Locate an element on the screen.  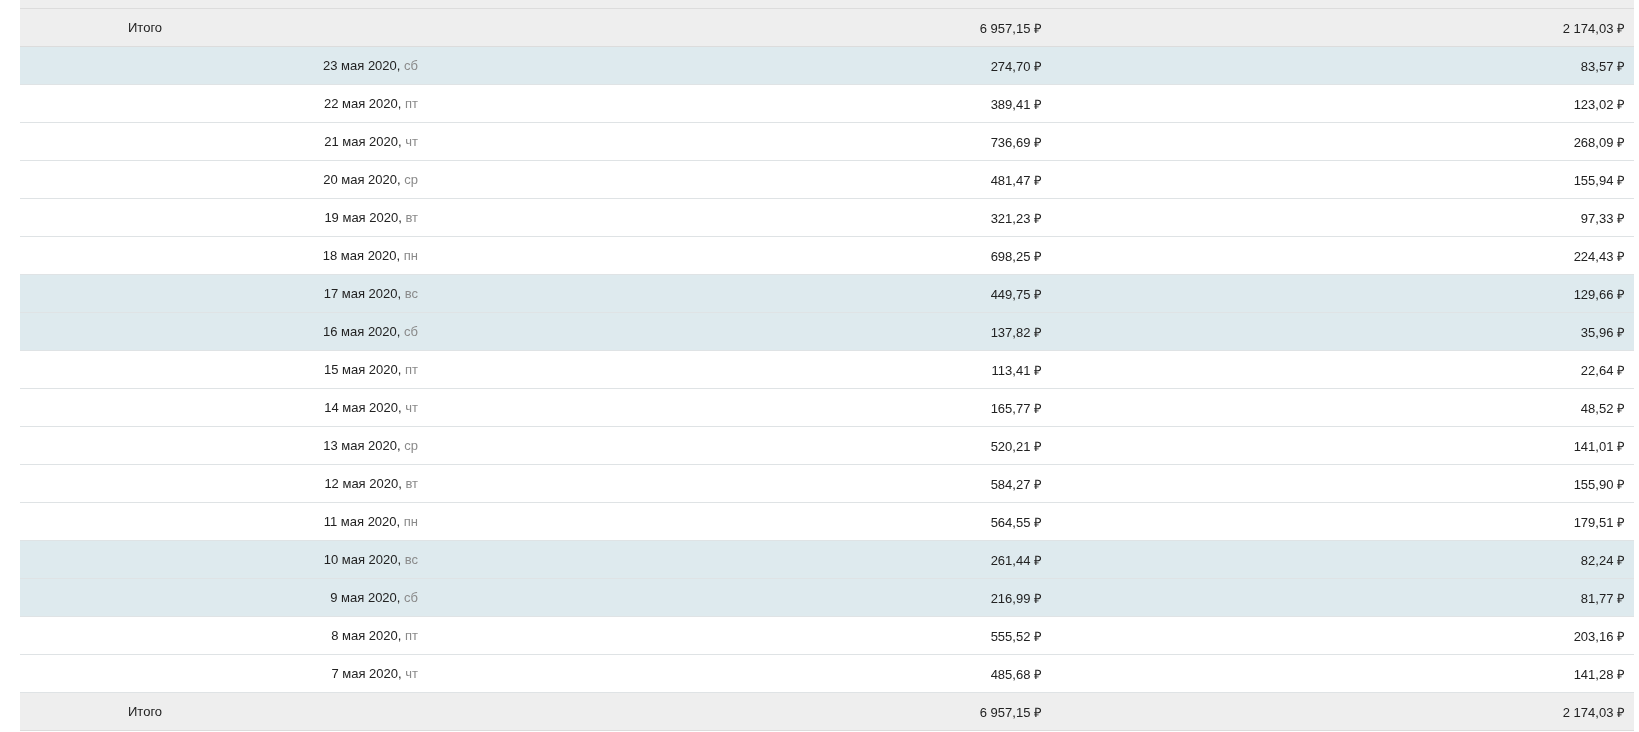
date-cell: 10 мая 2020, вс is located at coordinates (370, 559).